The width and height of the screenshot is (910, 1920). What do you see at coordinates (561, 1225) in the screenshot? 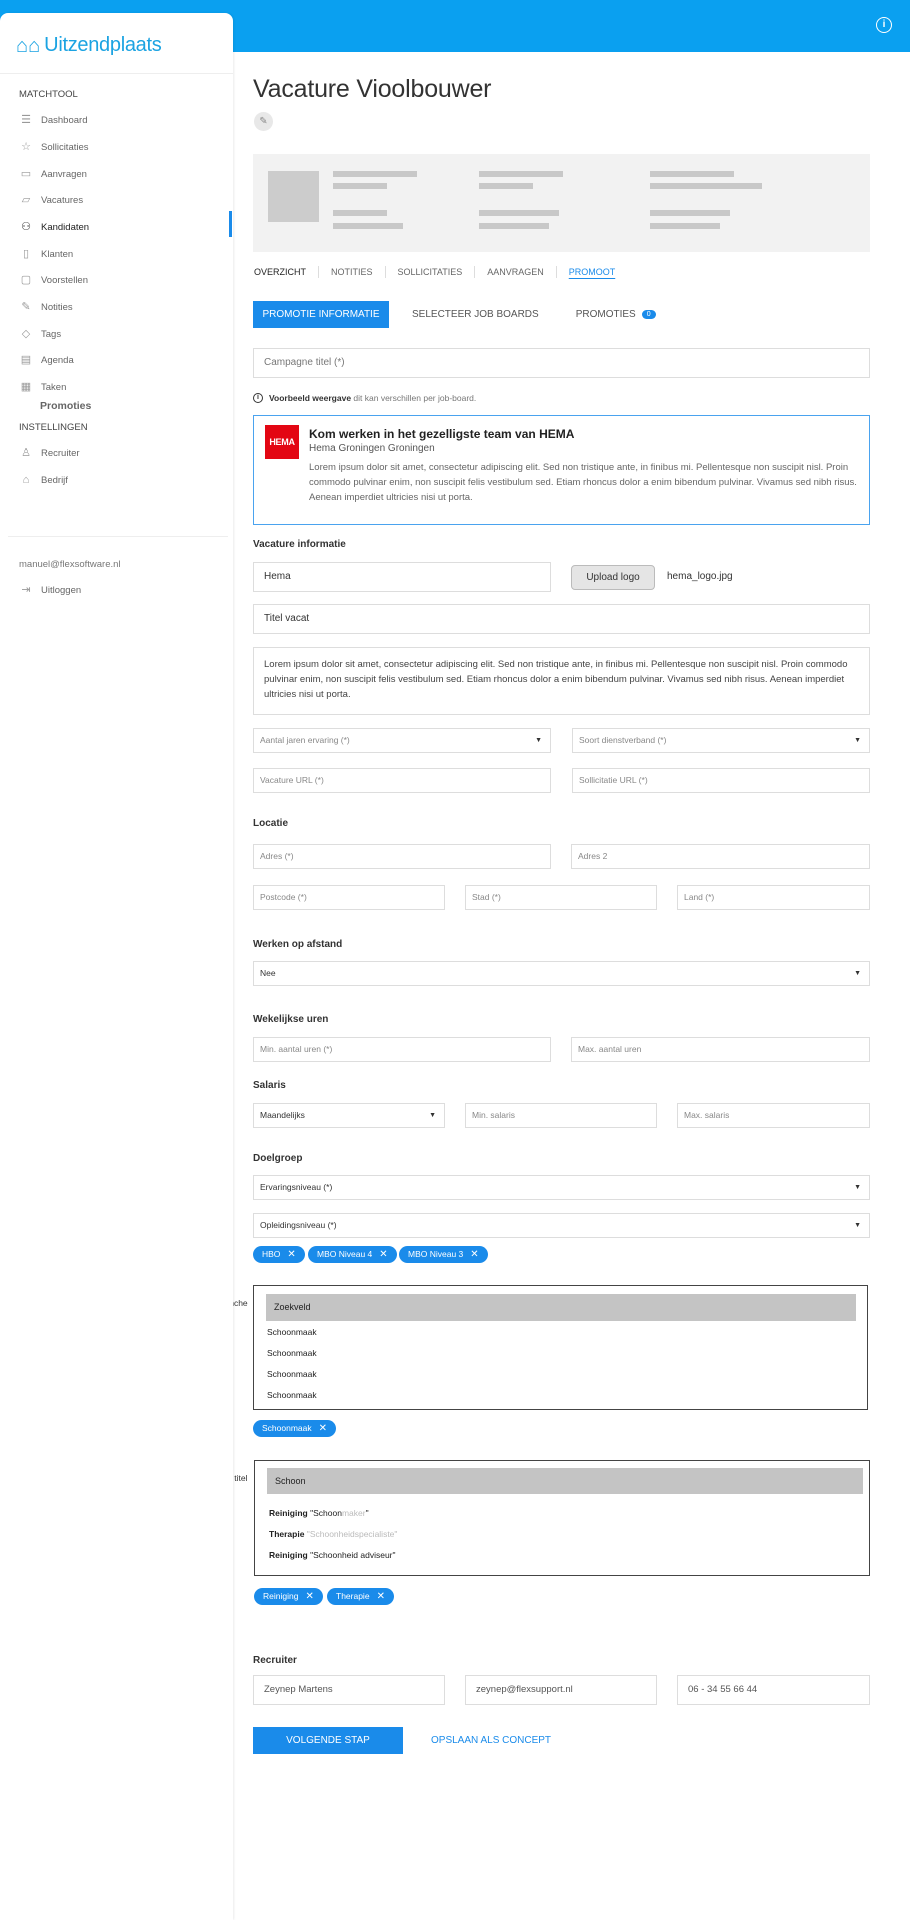
I see `education-level-select: Opleidingsniveau (*) ▼` at bounding box center [561, 1225].